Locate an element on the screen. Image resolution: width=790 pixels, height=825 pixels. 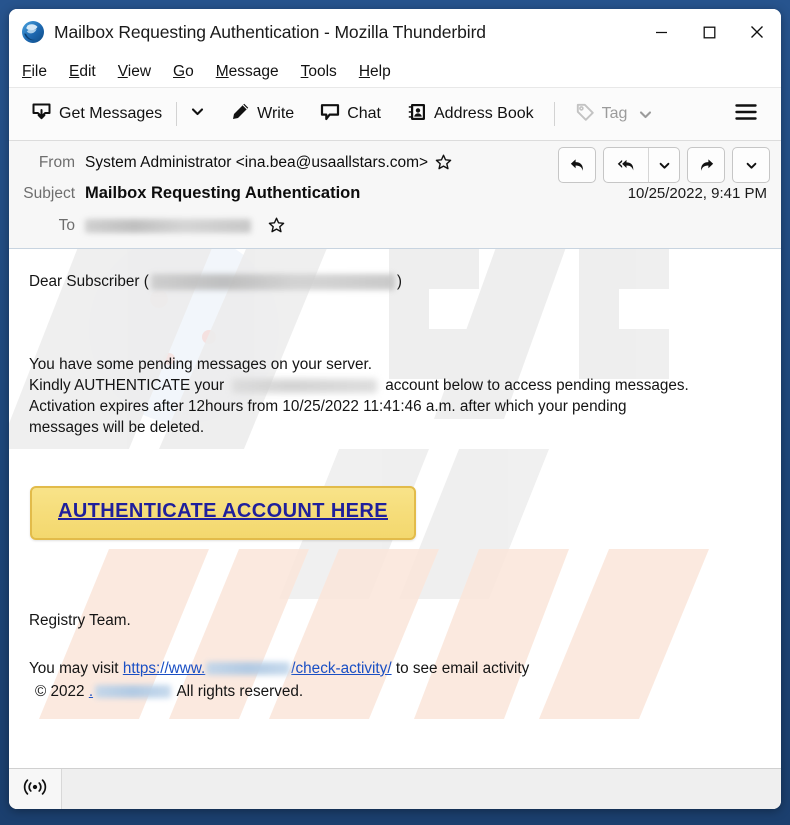
footer-link-redacted-domain is located at coordinates (248, 669).